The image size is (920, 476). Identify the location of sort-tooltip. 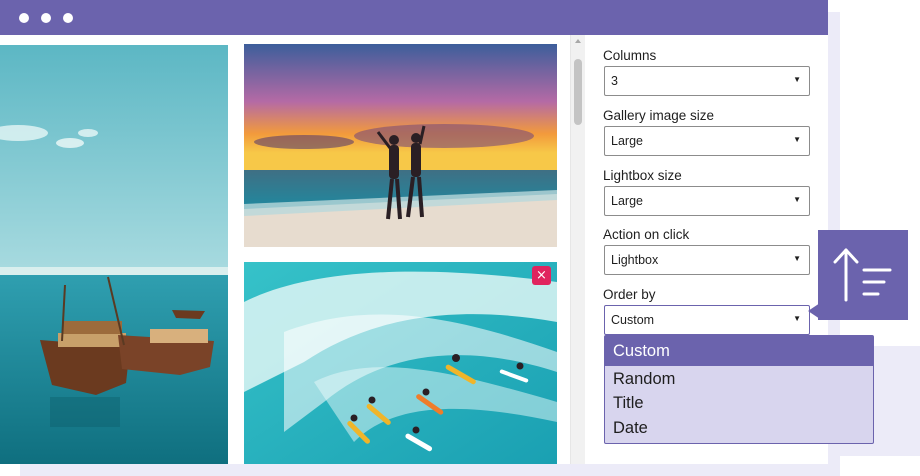
(863, 275).